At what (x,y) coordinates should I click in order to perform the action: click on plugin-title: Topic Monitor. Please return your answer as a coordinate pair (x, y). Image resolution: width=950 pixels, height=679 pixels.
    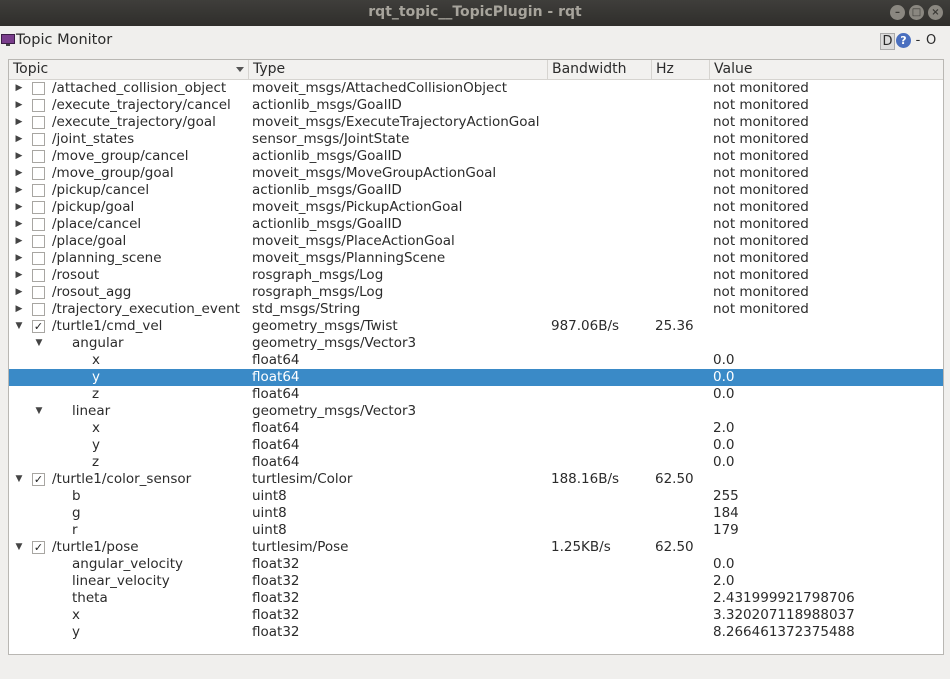
    Looking at the image, I should click on (64, 40).